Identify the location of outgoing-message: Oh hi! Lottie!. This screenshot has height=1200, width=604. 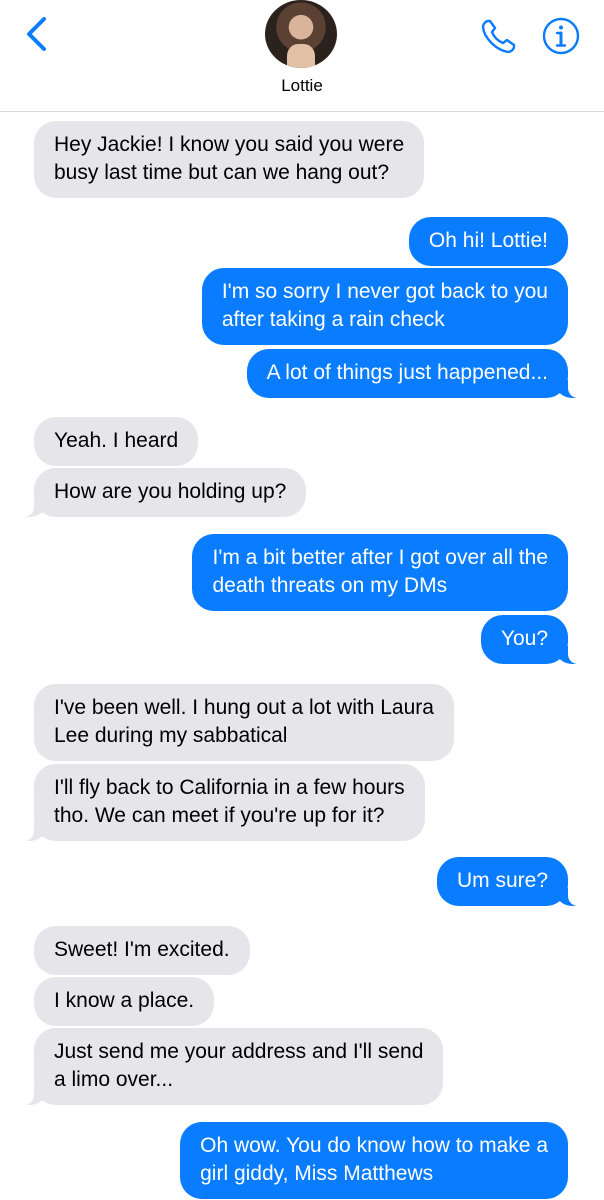
(488, 241).